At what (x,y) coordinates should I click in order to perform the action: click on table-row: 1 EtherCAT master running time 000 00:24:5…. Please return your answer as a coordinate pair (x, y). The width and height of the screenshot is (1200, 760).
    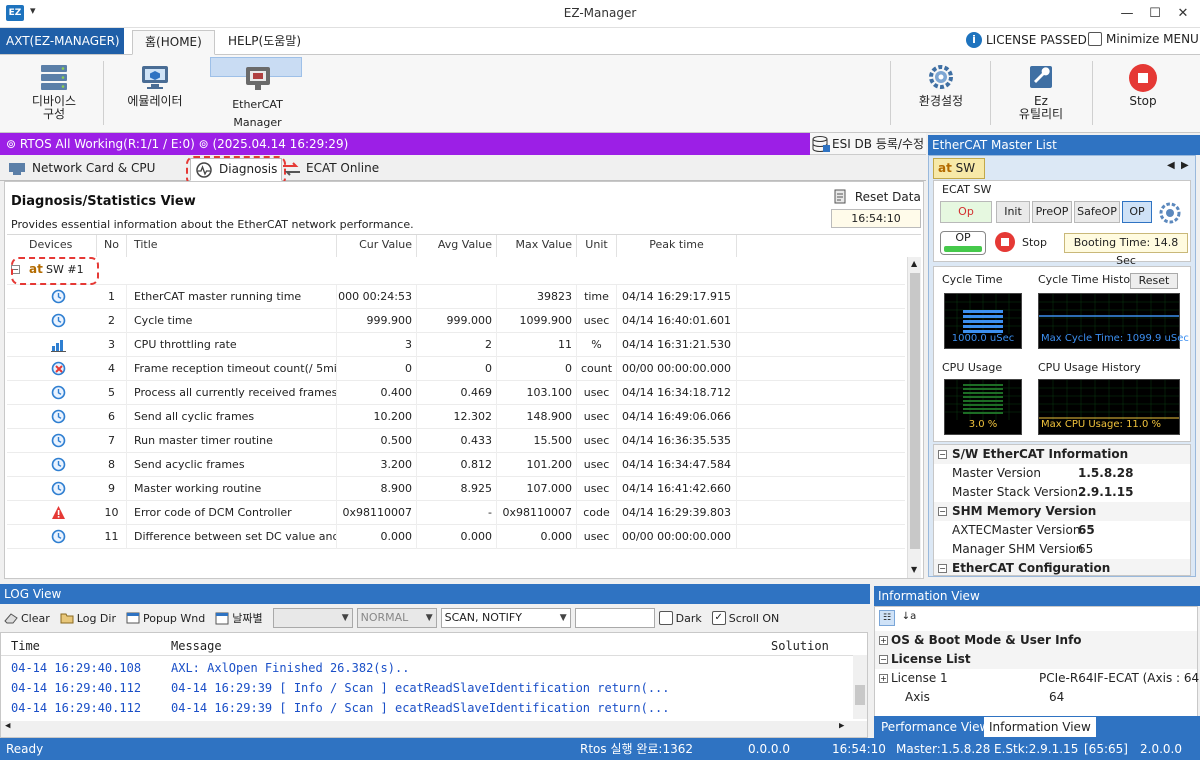
    Looking at the image, I should click on (456, 297).